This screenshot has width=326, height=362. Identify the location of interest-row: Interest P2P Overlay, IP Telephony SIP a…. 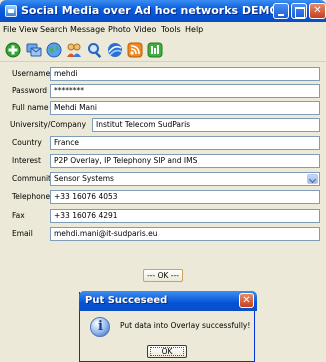
(163, 161).